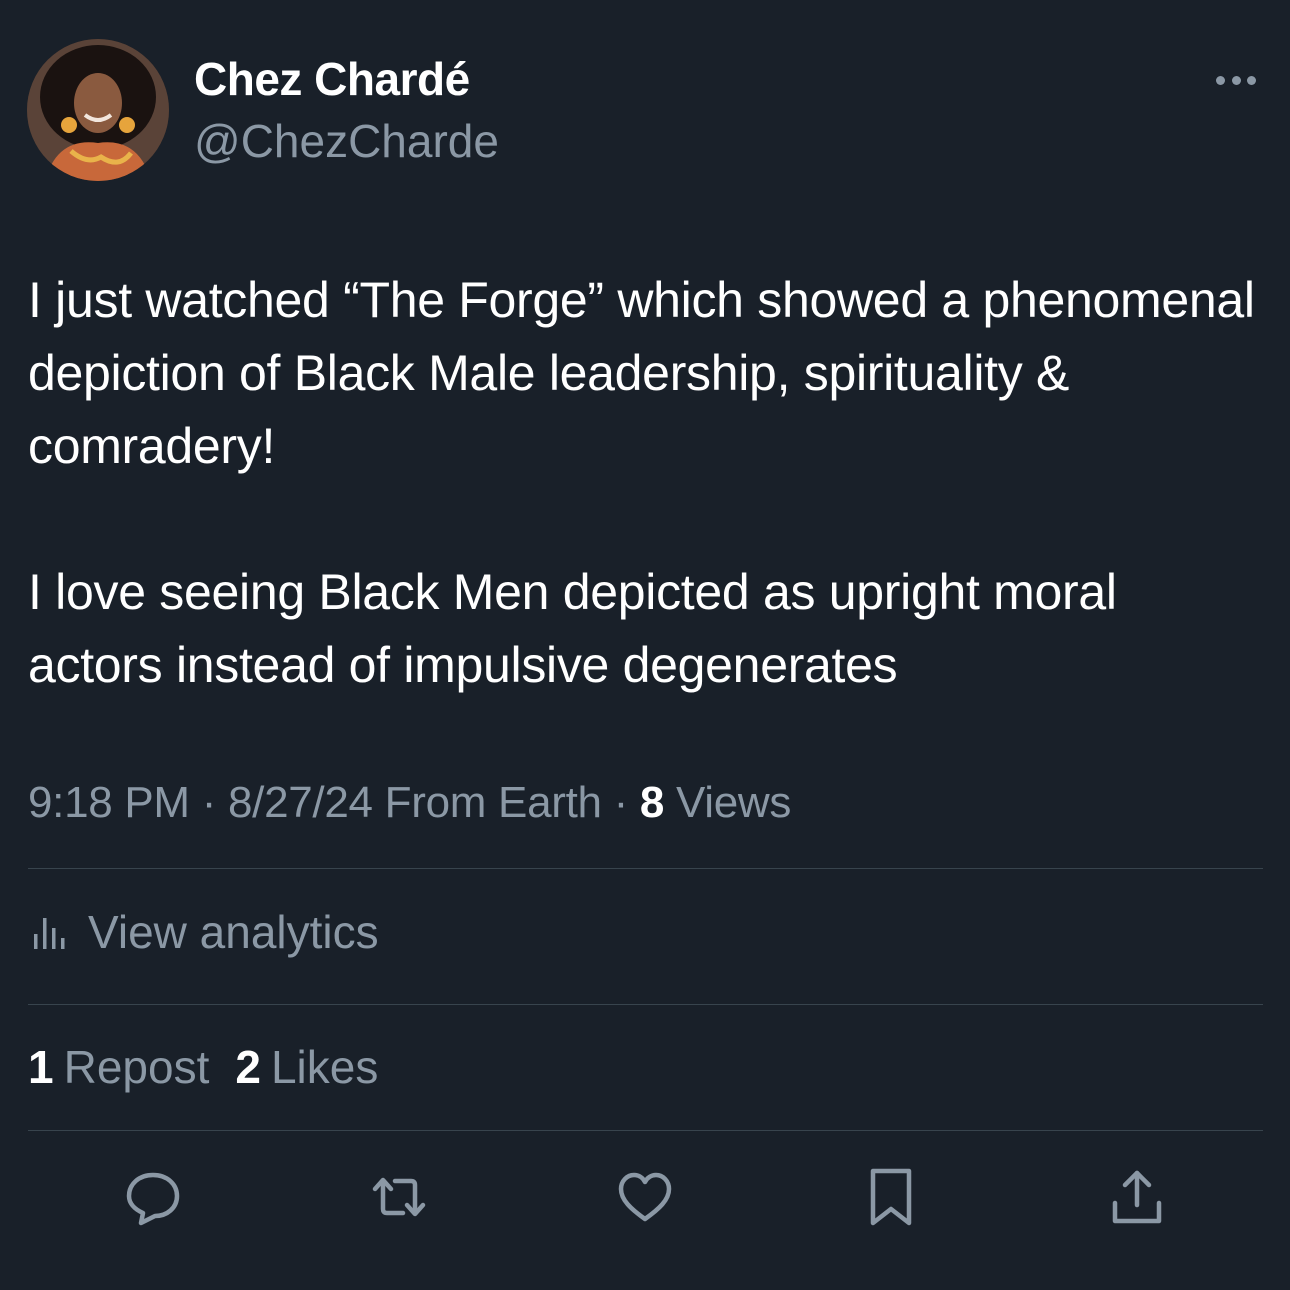 Image resolution: width=1290 pixels, height=1290 pixels. I want to click on view-analytics-link: View analytics, so click(204, 932).